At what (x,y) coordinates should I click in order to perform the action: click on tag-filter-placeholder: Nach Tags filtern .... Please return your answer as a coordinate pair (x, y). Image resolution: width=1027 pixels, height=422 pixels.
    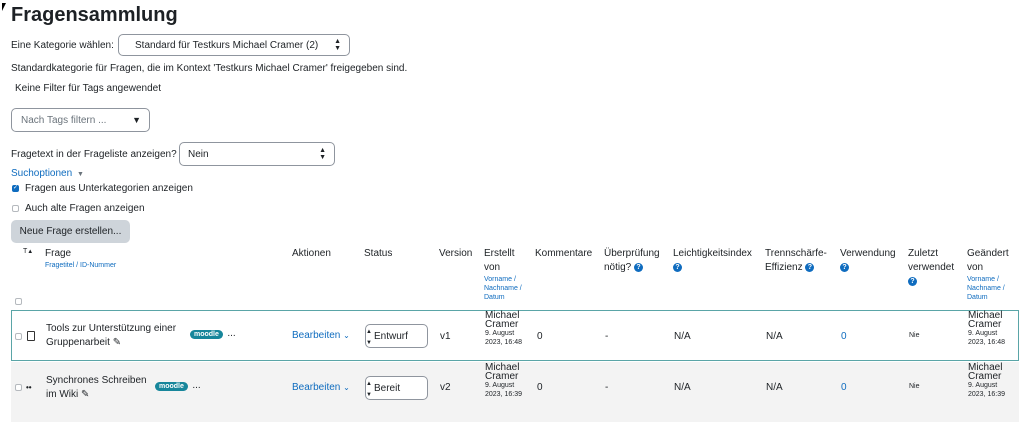
    Looking at the image, I should click on (64, 120).